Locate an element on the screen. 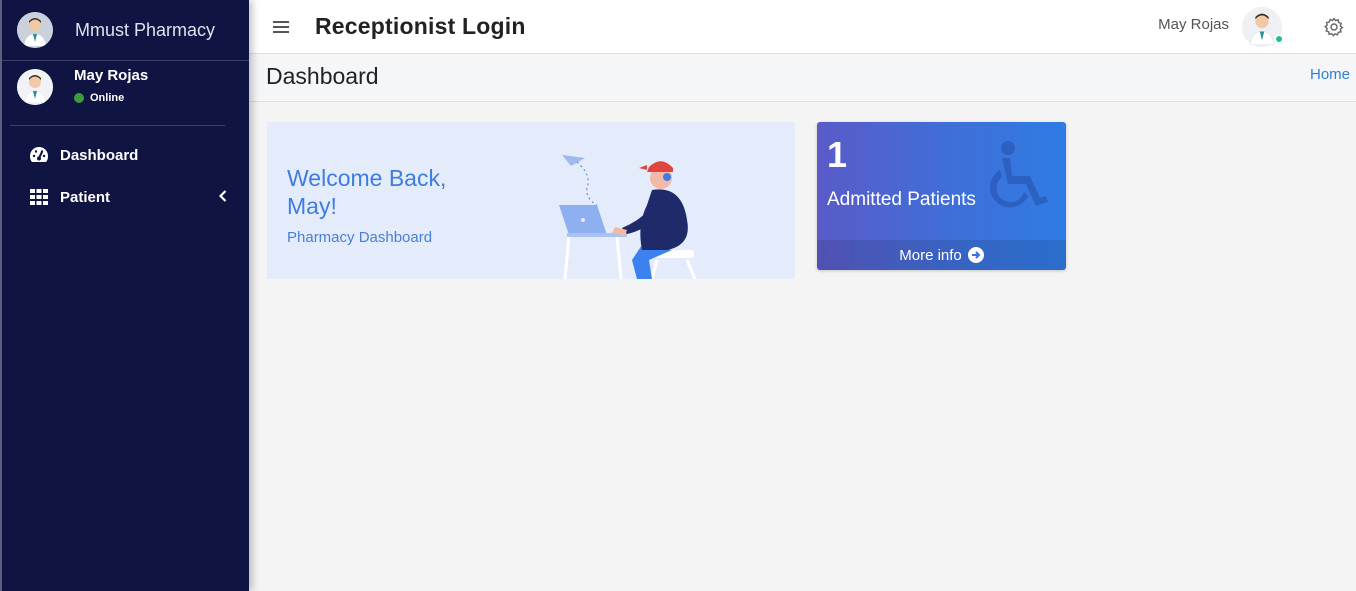 The height and width of the screenshot is (591, 1356). welcome-subheading: Pharmacy Dashboard is located at coordinates (360, 237).